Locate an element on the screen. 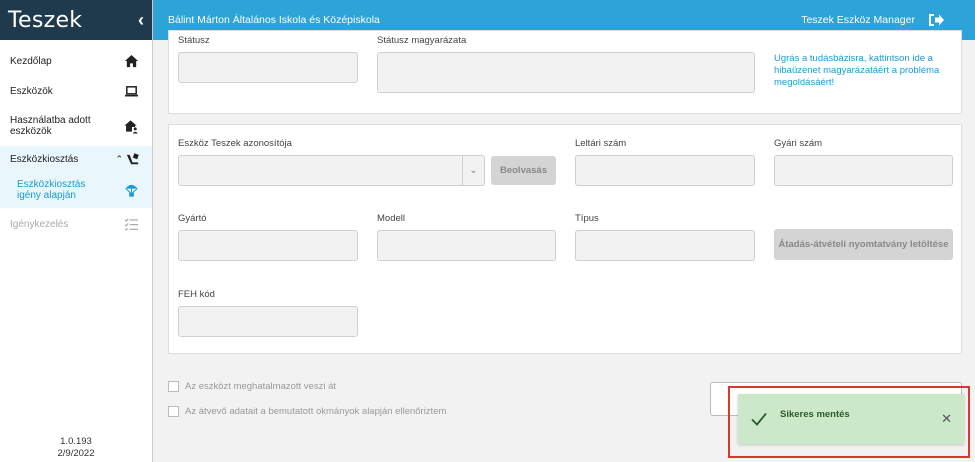 Image resolution: width=975 pixels, height=462 pixels. feh-code-field is located at coordinates (268, 321).